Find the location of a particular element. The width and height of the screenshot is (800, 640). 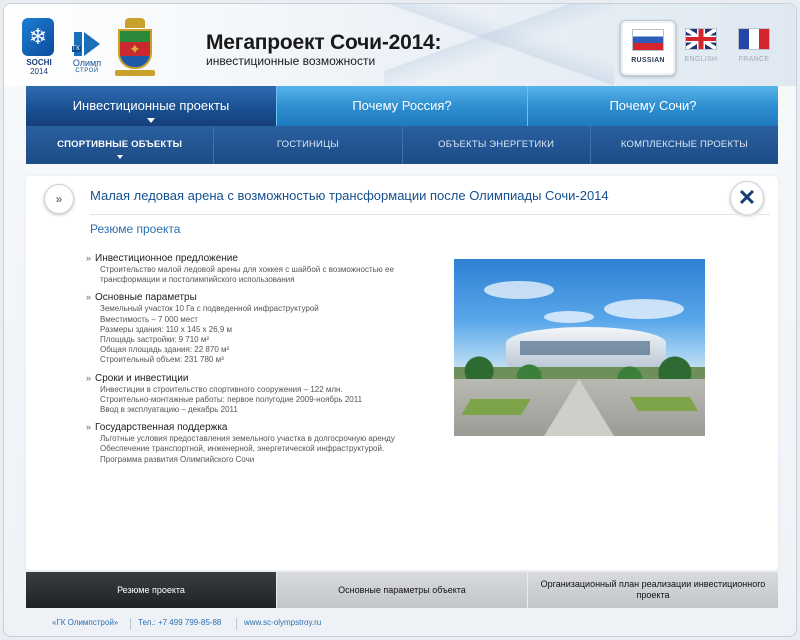

footer-company-link: «ГК Олимпстрой» is located at coordinates (85, 622).